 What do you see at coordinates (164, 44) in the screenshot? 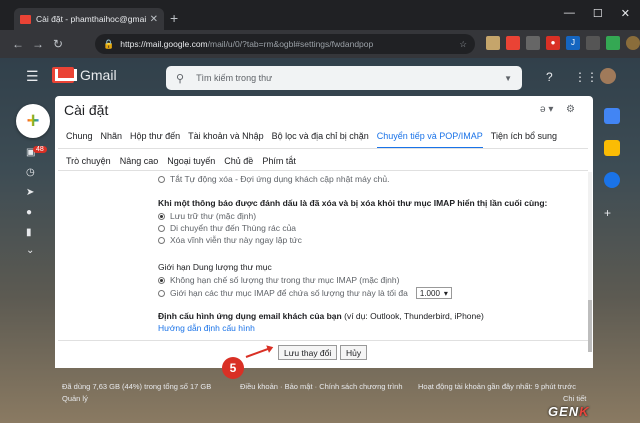
I see `url-host: https://mail.google.com` at bounding box center [164, 44].